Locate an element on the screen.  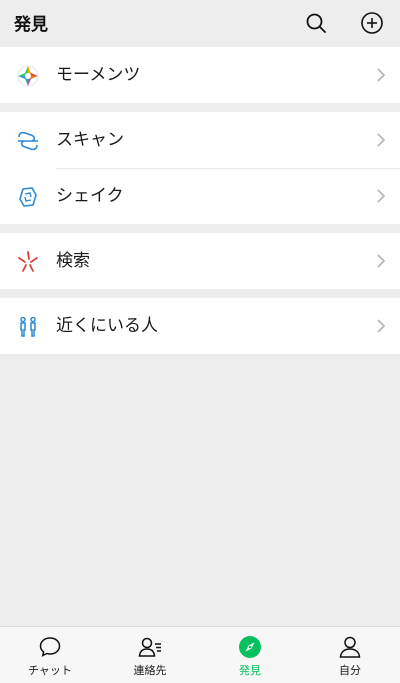
scan-icon is located at coordinates (28, 141).